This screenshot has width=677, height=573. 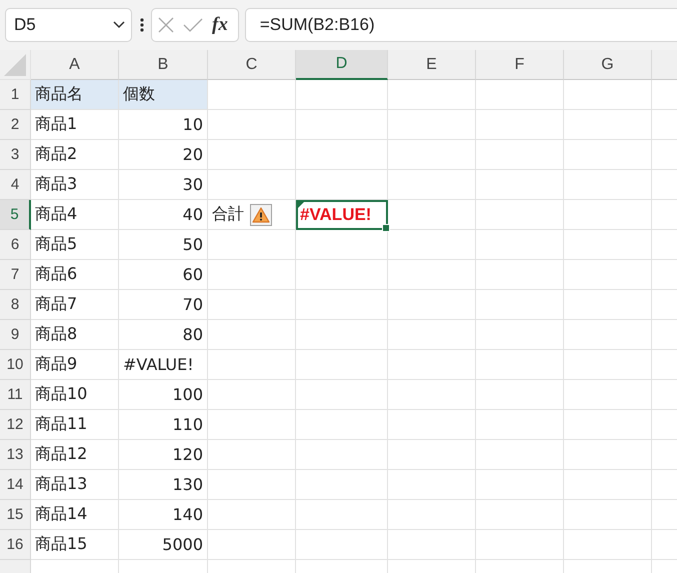 I want to click on insert-function-button: fx, so click(x=220, y=25).